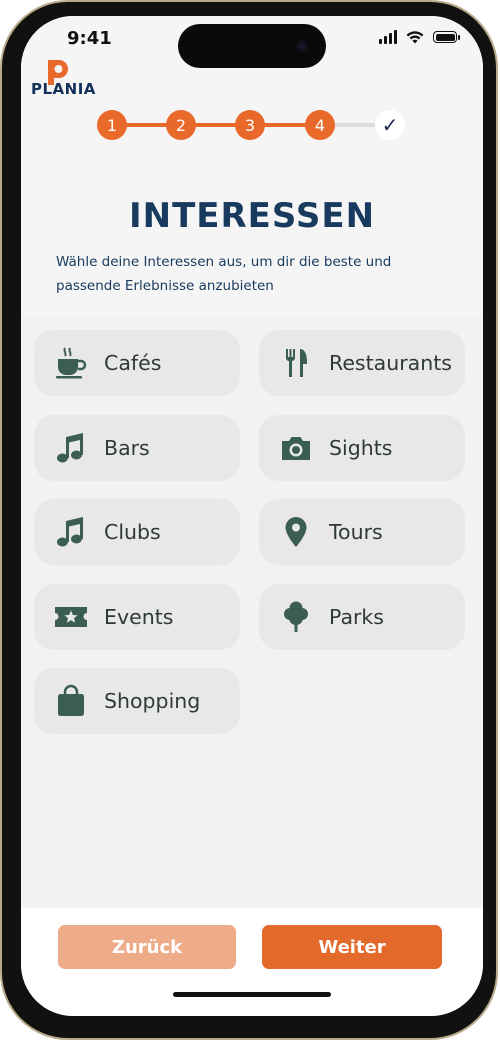  What do you see at coordinates (356, 617) in the screenshot?
I see `interest-label: Parks` at bounding box center [356, 617].